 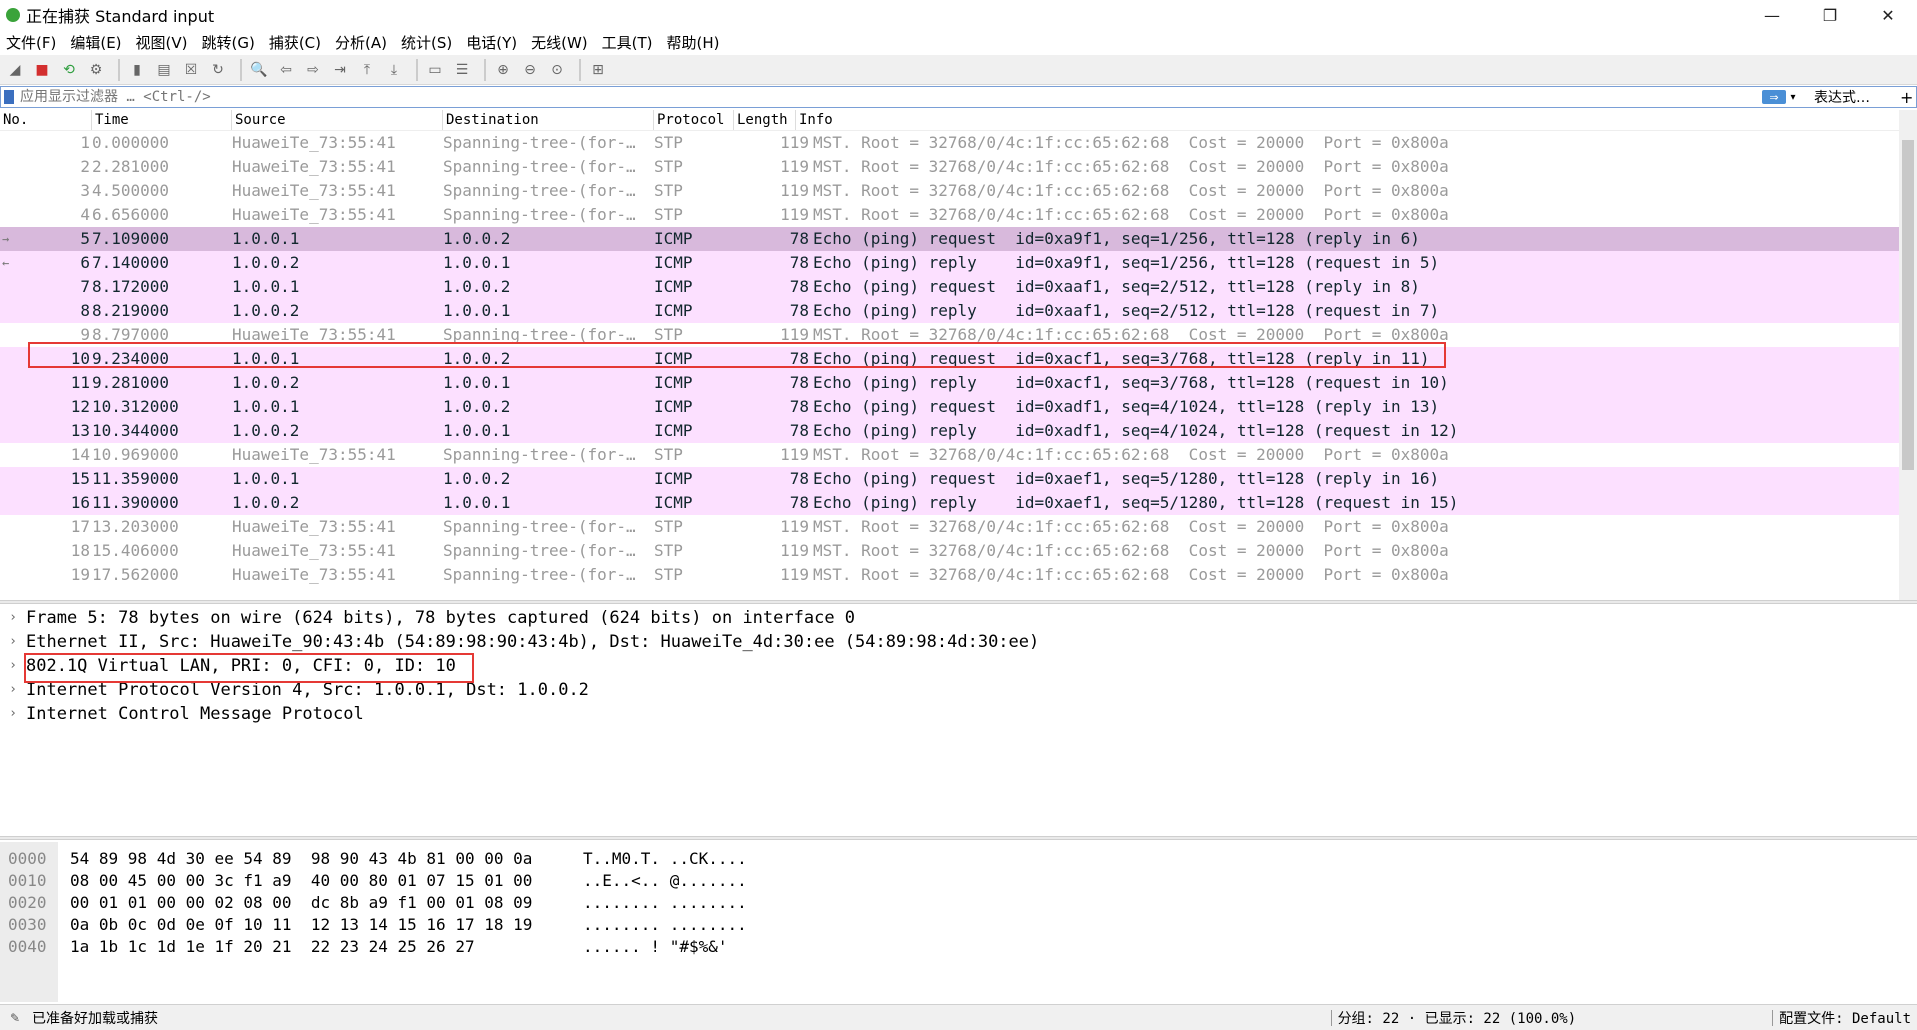 What do you see at coordinates (1845, 1018) in the screenshot?
I see `profile-label: 配置文件: Default` at bounding box center [1845, 1018].